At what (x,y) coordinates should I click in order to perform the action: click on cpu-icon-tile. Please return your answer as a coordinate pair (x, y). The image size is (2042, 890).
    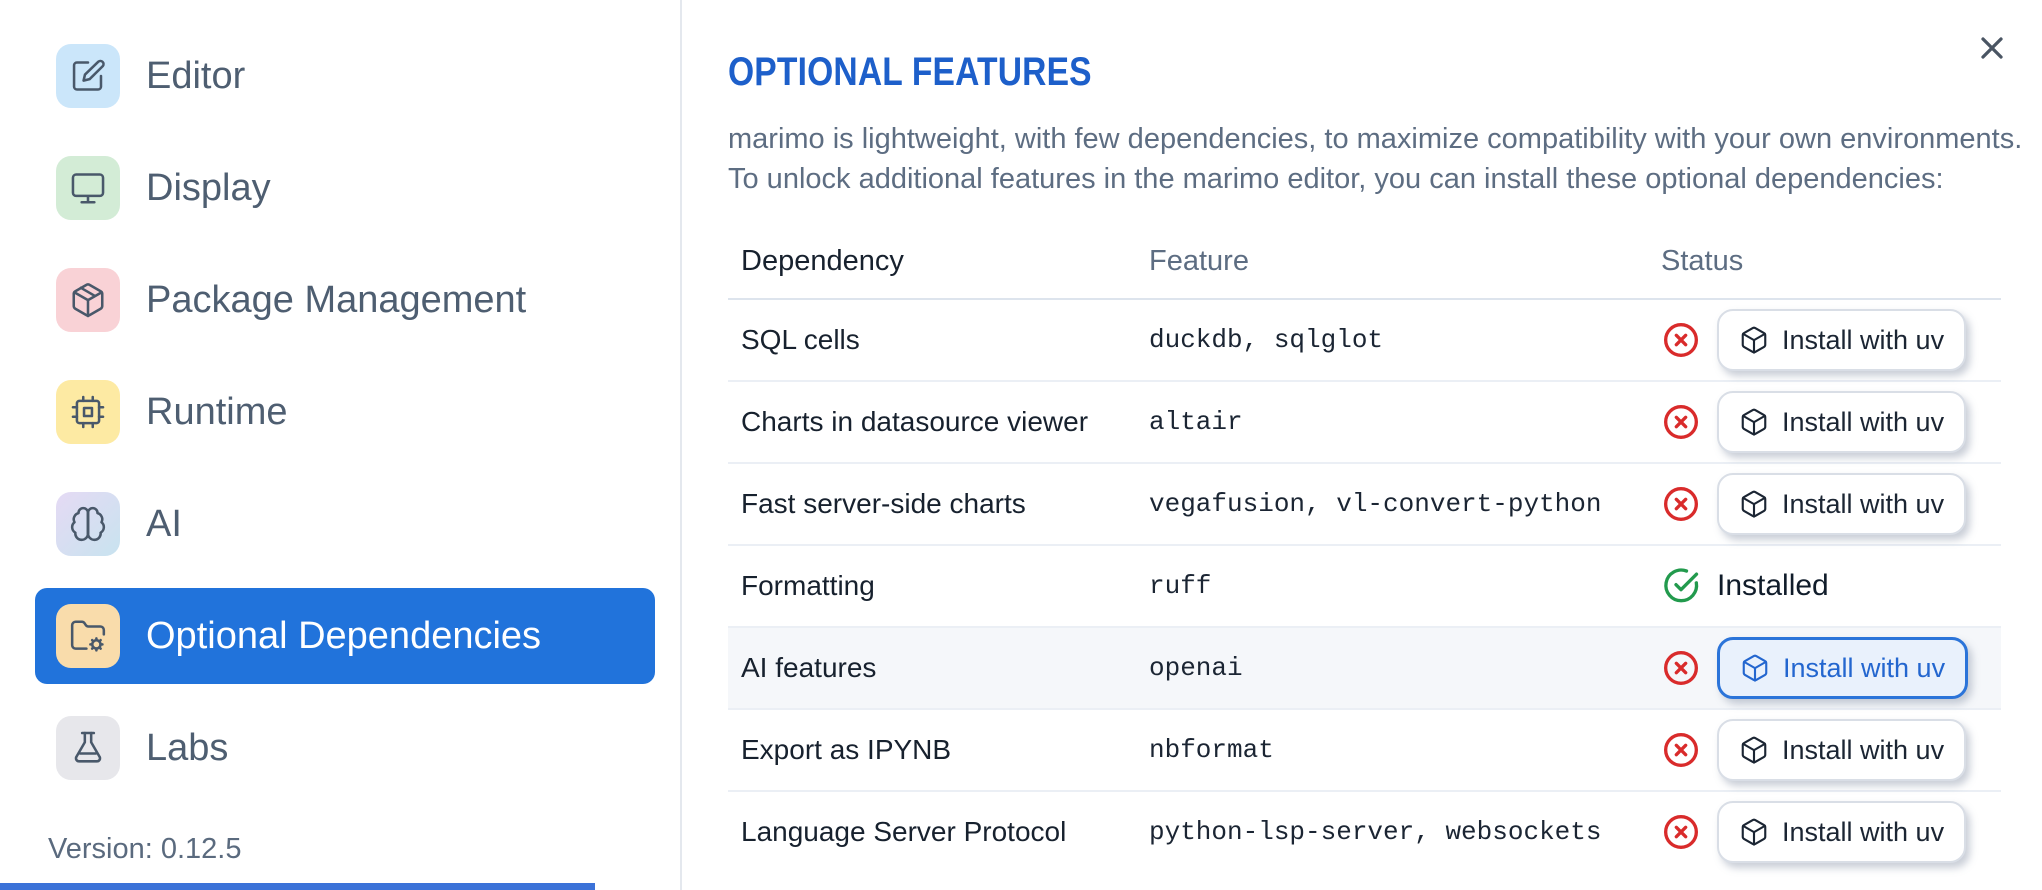
    Looking at the image, I should click on (88, 412).